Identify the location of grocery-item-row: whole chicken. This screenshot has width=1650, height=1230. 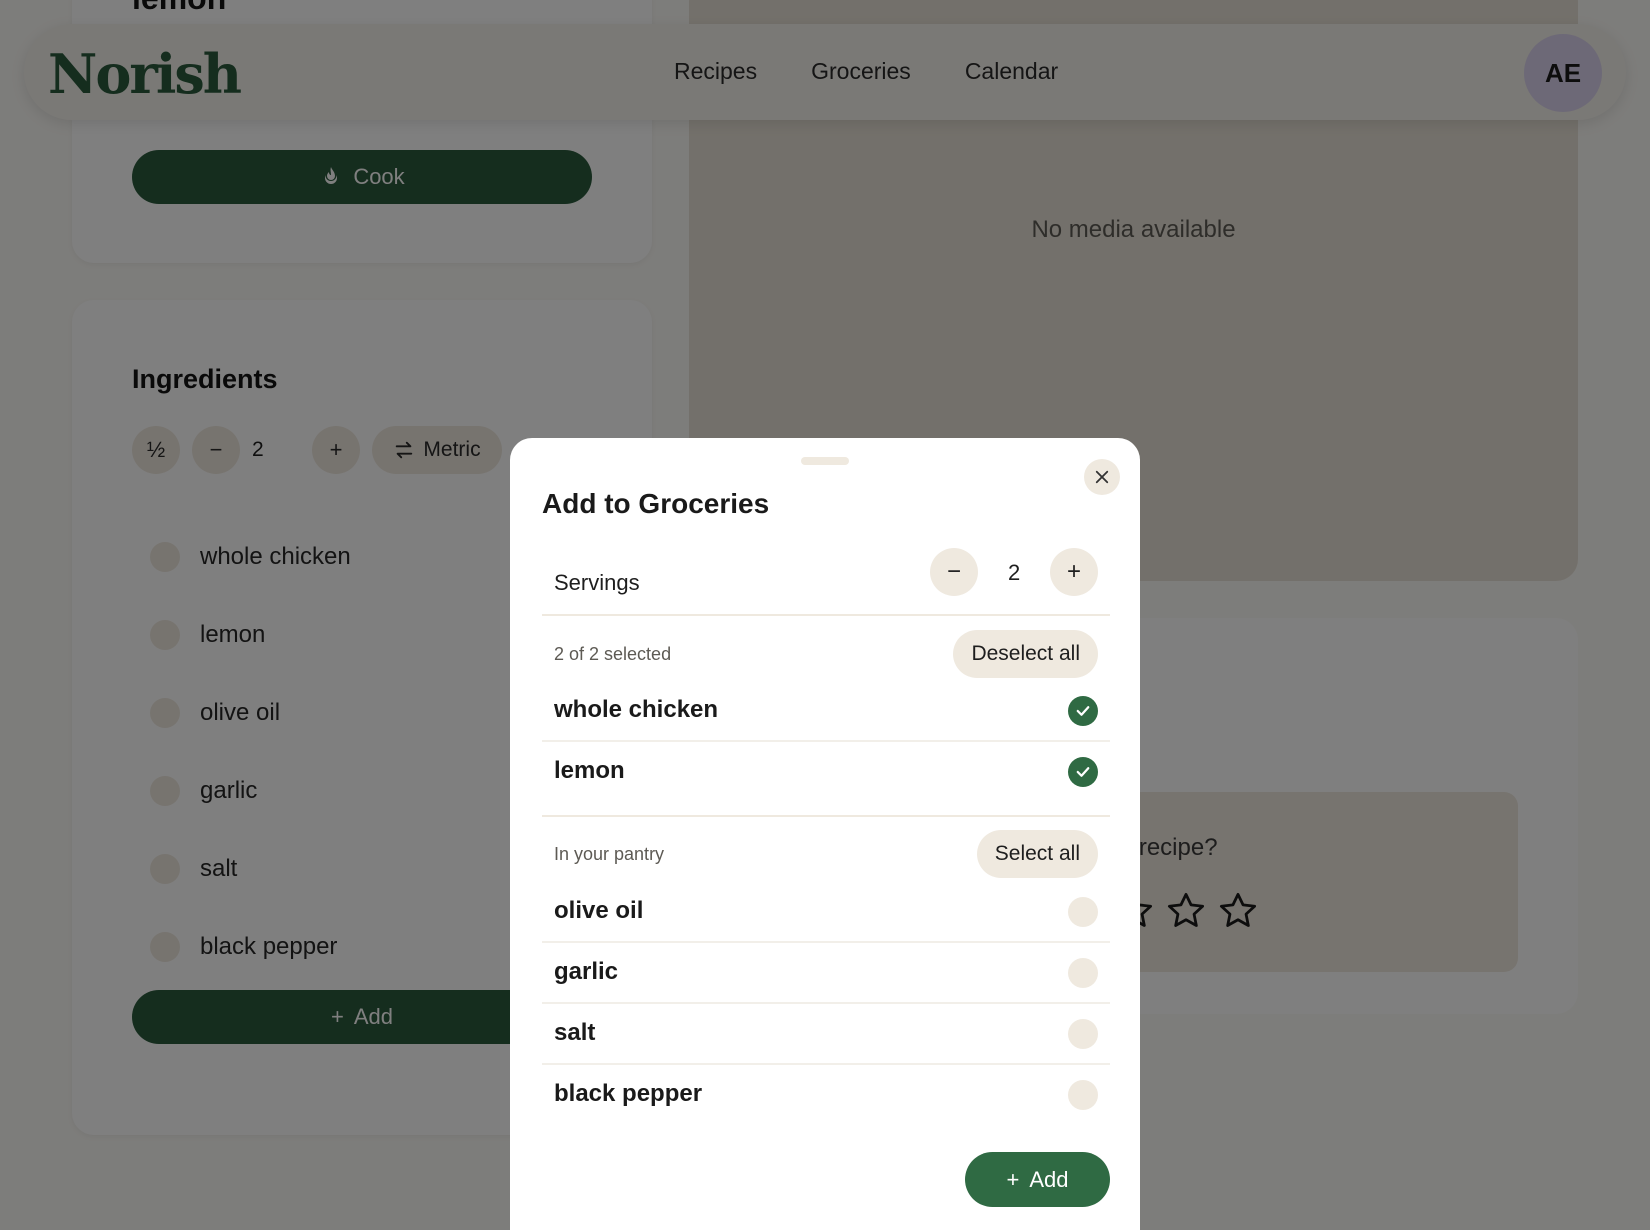
(826, 711).